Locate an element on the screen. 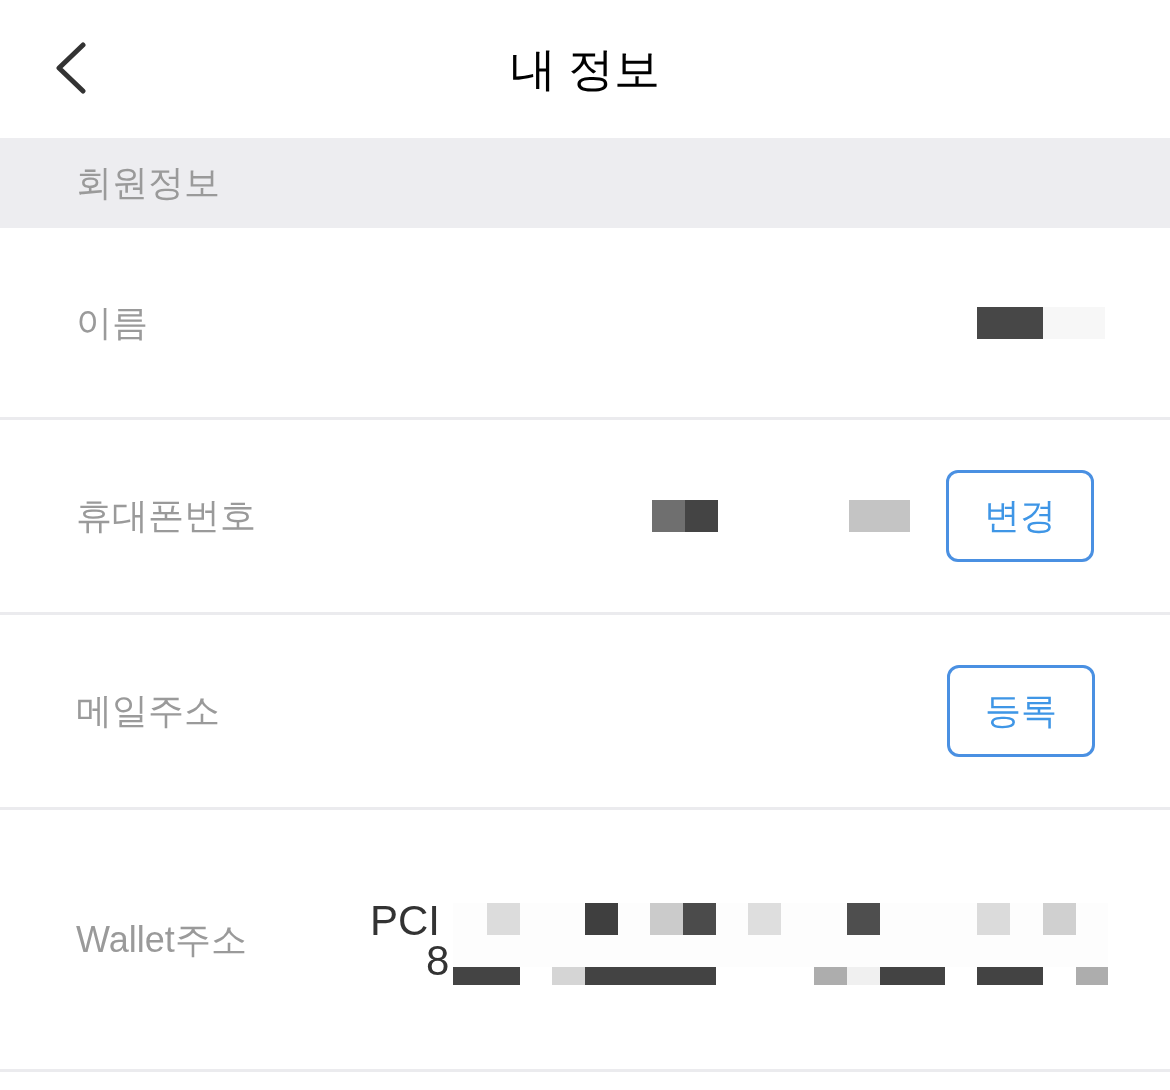 The height and width of the screenshot is (1090, 1170). row-label: 휴대폰번호 is located at coordinates (166, 516).